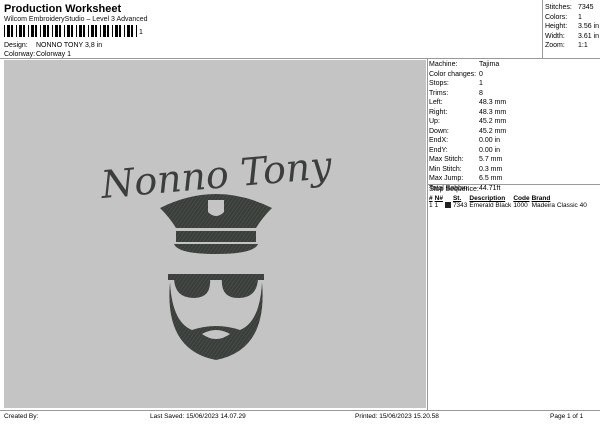 The width and height of the screenshot is (600, 424). I want to click on design-value: NONNO TONY 3,8 in, so click(69, 45).